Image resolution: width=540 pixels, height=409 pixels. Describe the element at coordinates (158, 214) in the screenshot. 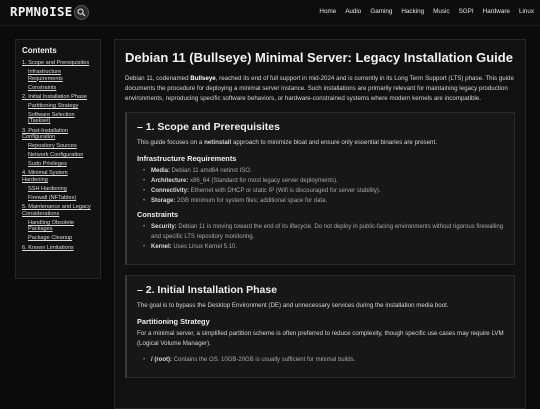

I see `subheading-constraints: Constraints` at that location.